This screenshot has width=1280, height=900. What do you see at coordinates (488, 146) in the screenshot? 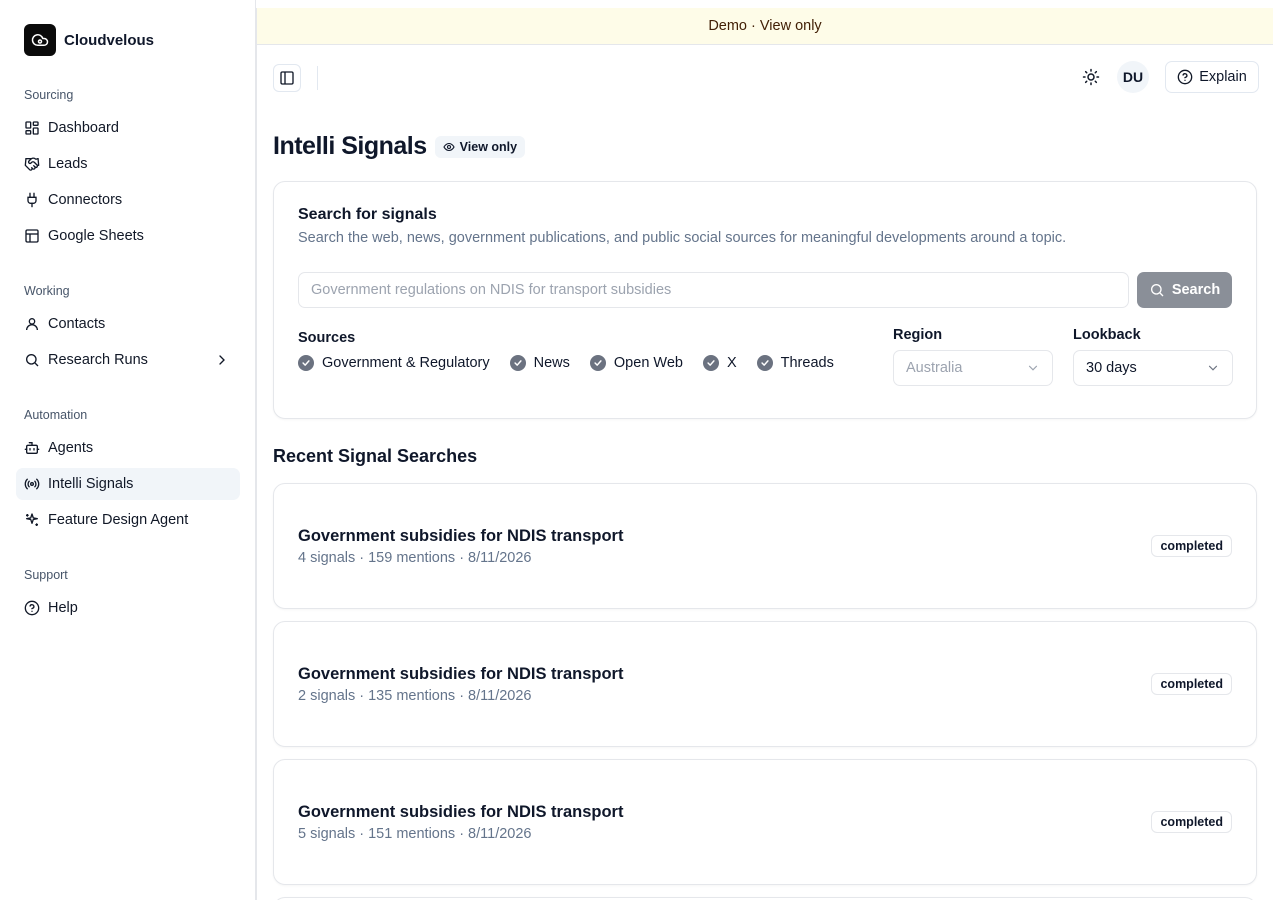
I see `view-only-label: View only` at bounding box center [488, 146].